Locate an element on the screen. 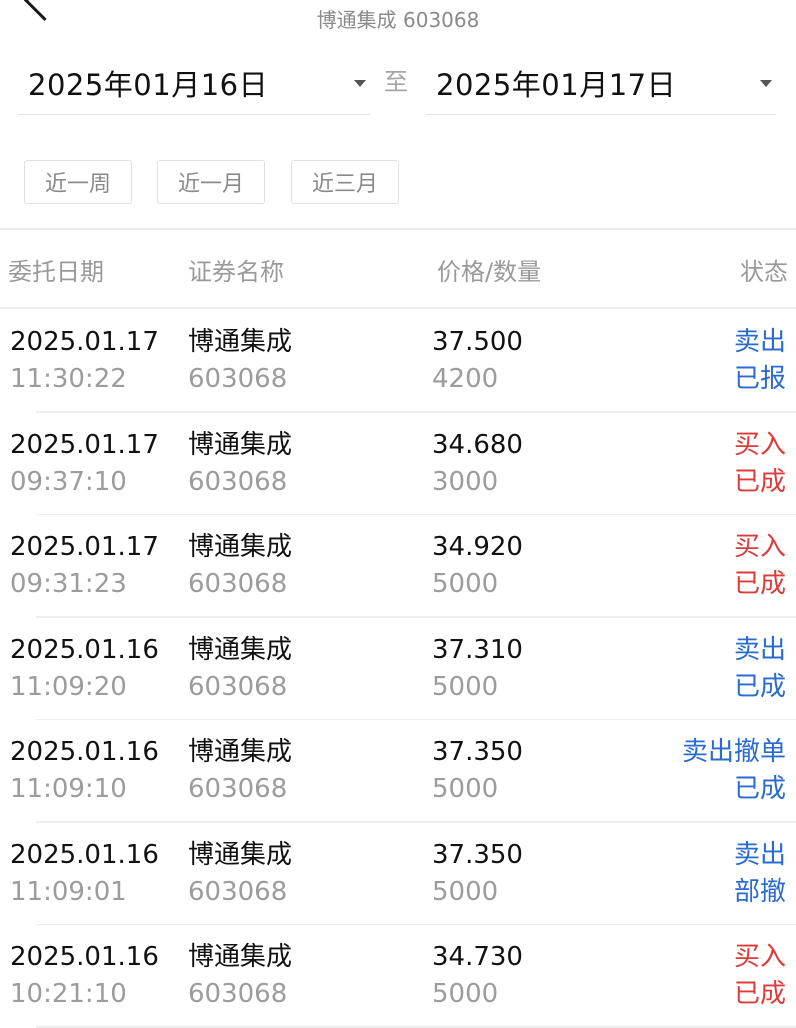 The image size is (796, 1028). order-price: 34.730 is located at coordinates (477, 957).